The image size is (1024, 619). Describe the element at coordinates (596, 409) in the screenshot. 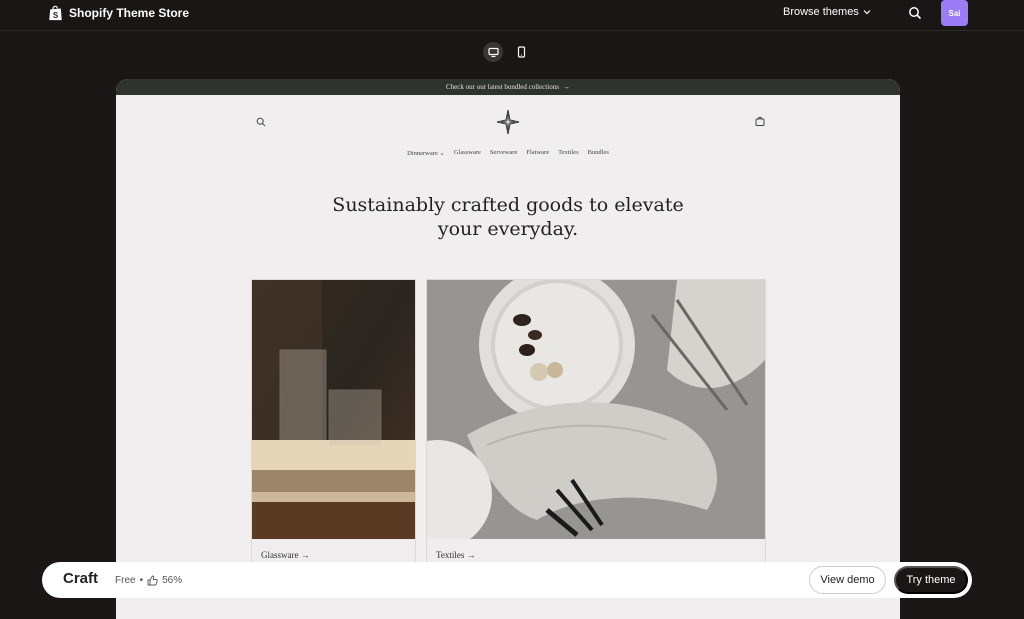

I see `textiles-image` at that location.